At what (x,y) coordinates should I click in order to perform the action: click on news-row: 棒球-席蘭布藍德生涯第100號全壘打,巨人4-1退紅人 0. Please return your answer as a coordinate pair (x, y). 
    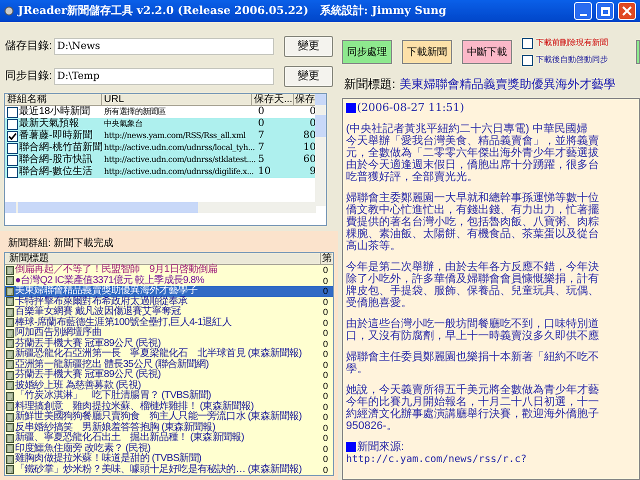
    Looking at the image, I should click on (169, 323).